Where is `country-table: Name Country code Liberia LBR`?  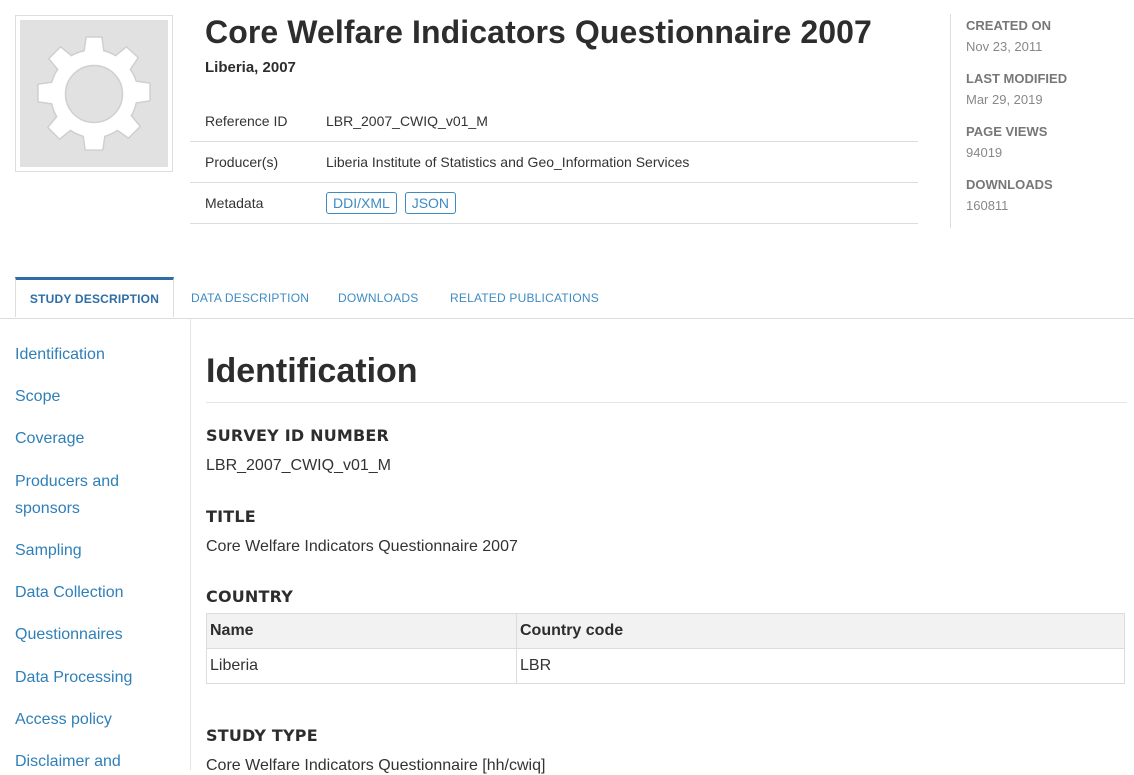
country-table: Name Country code Liberia LBR is located at coordinates (665, 648).